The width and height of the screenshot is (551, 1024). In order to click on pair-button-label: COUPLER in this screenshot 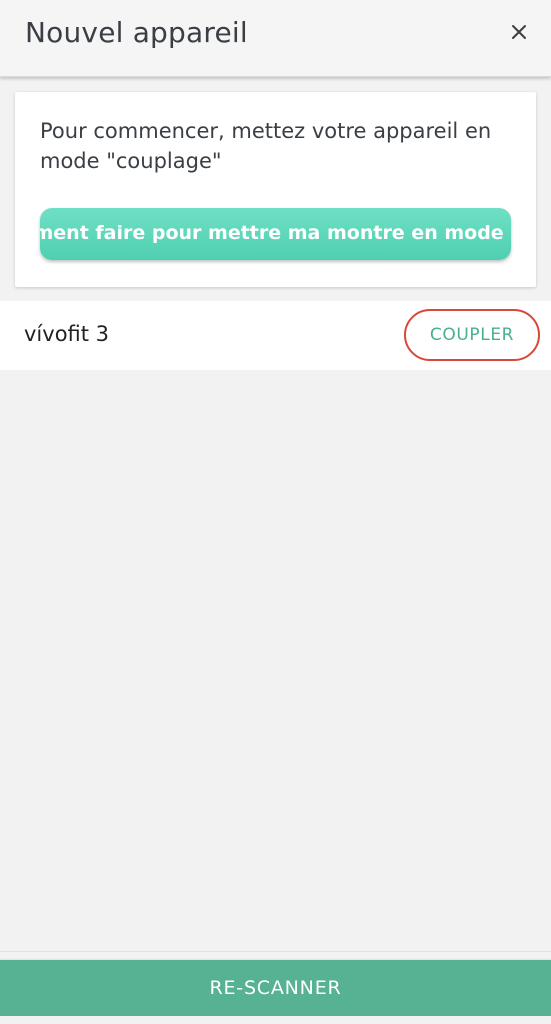, I will do `click(472, 335)`.